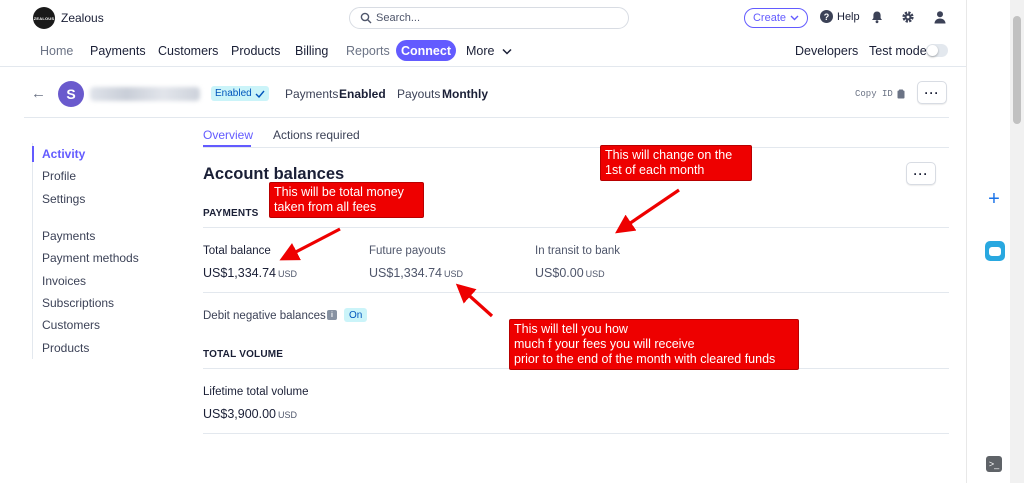 The width and height of the screenshot is (1024, 483). I want to click on test-mode-label: Test mode, so click(898, 51).